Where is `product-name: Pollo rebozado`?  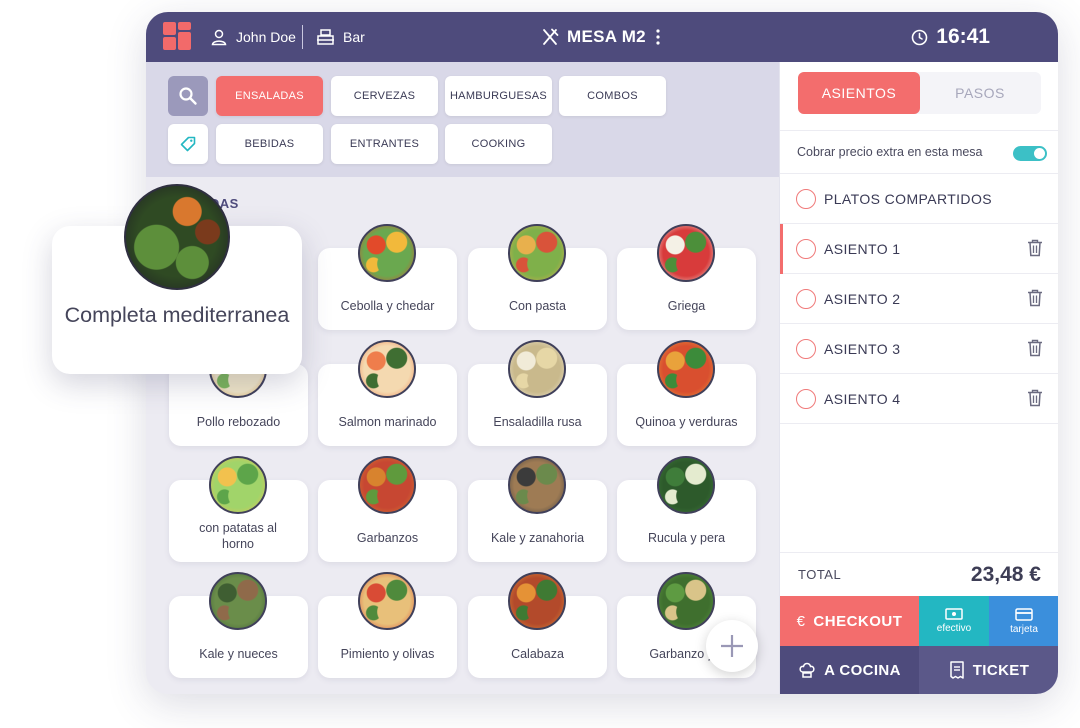
product-name: Pollo rebozado is located at coordinates (238, 422).